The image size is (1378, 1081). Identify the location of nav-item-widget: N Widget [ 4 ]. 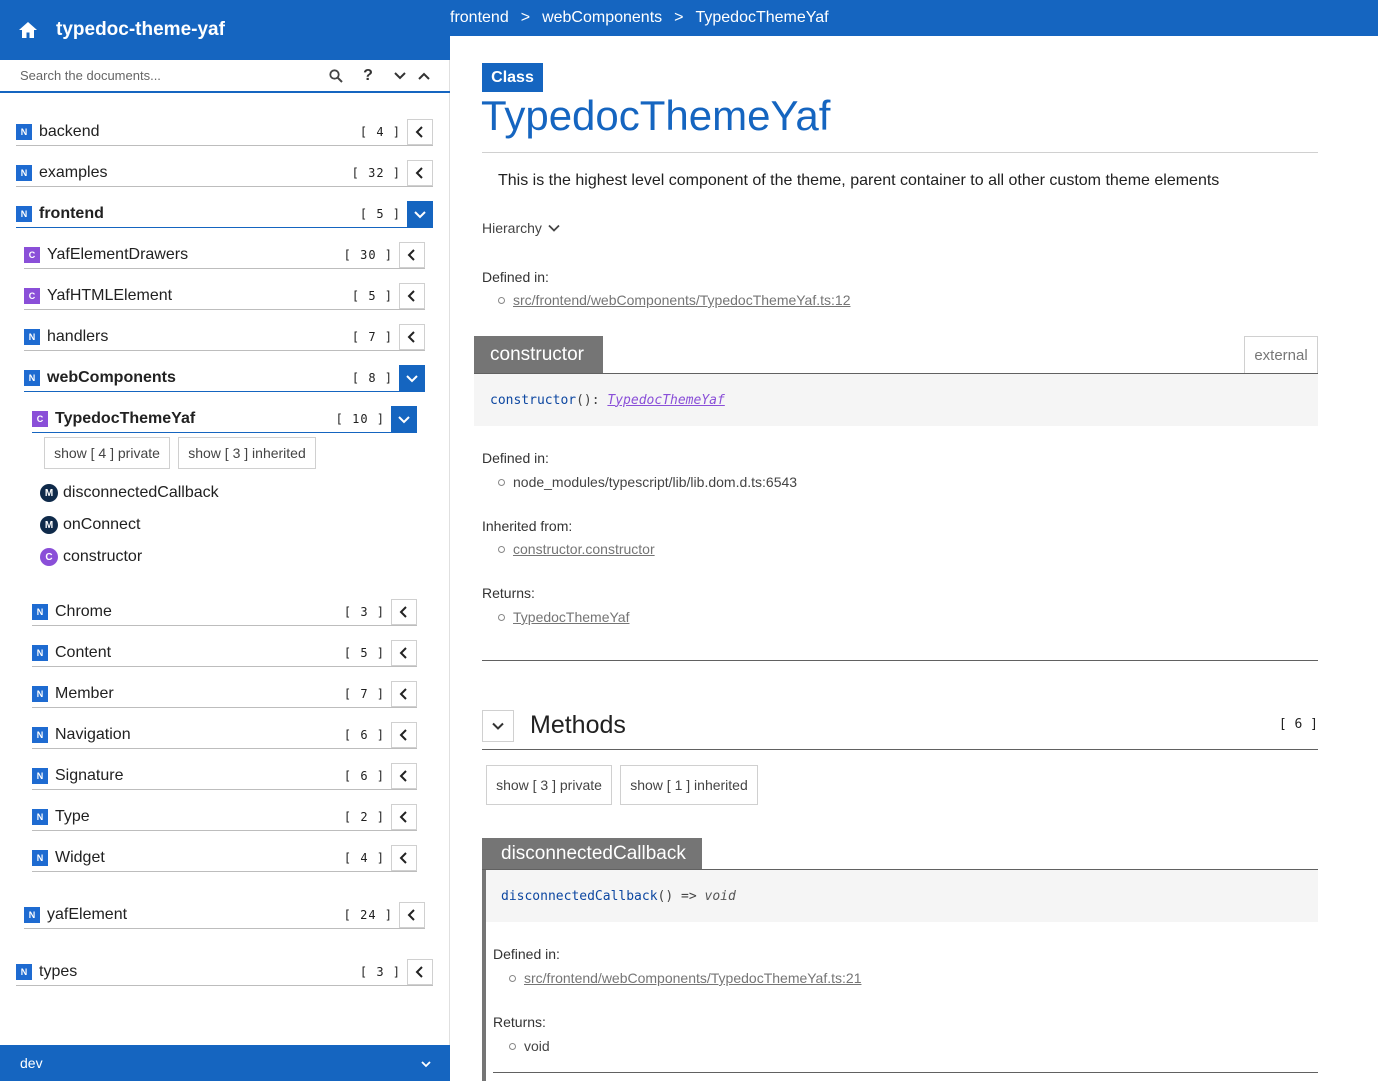
(224, 858).